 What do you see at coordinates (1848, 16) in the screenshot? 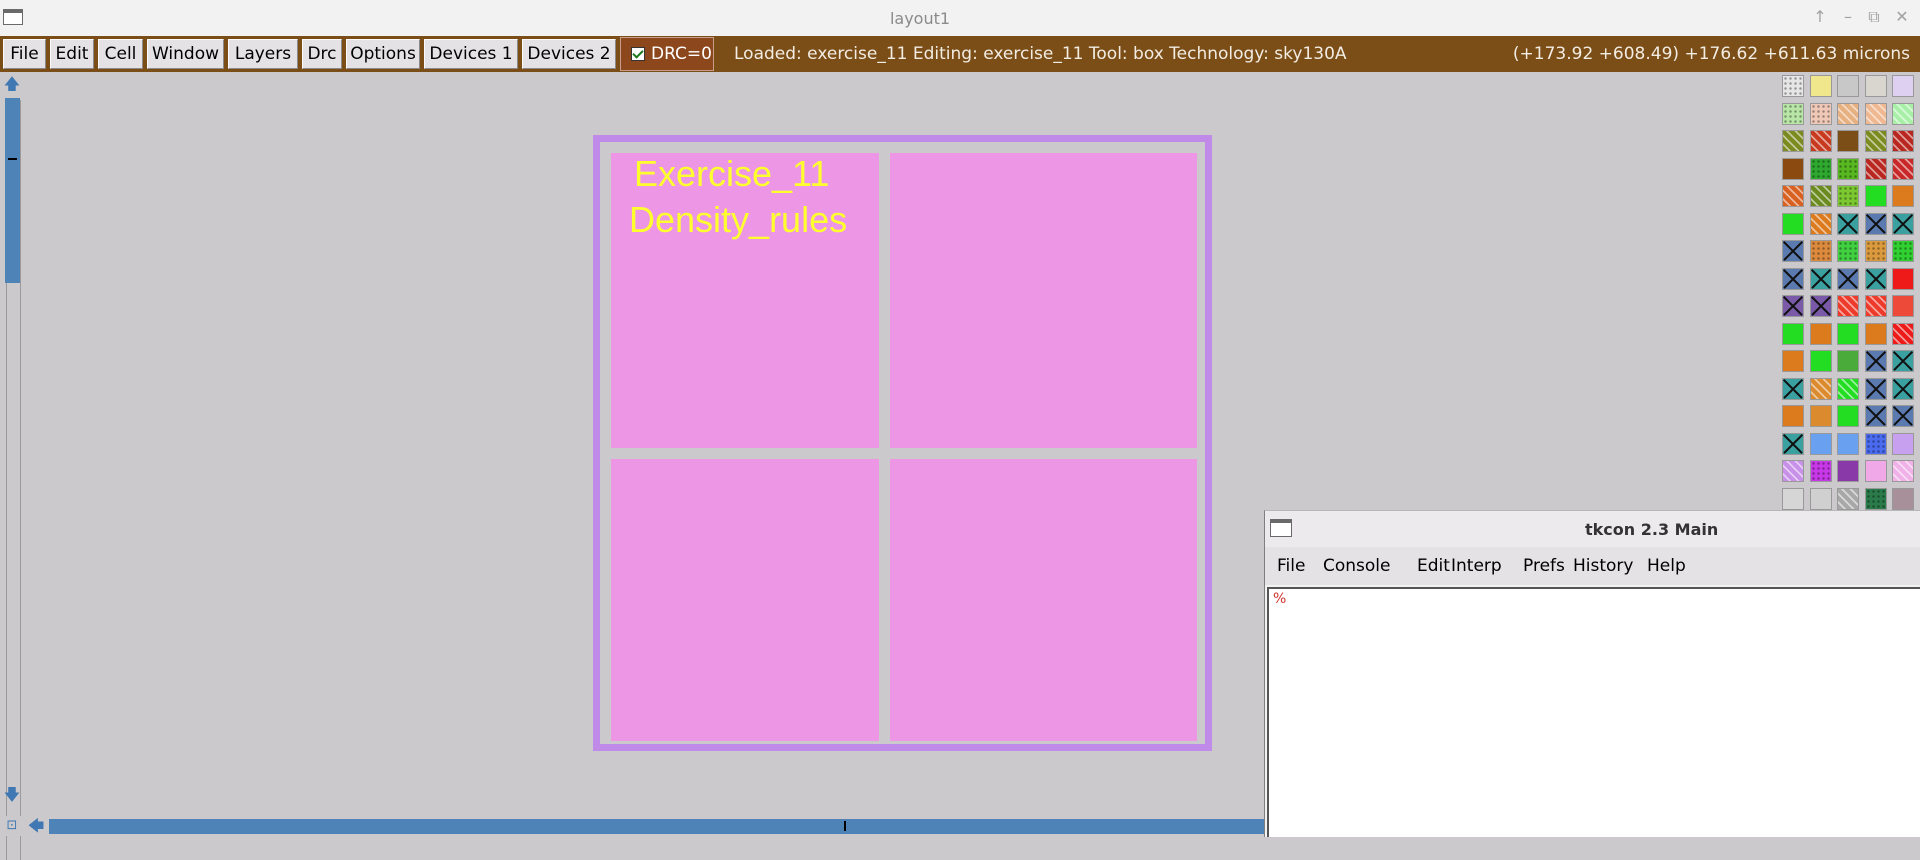
I see `minimize-icon: –` at bounding box center [1848, 16].